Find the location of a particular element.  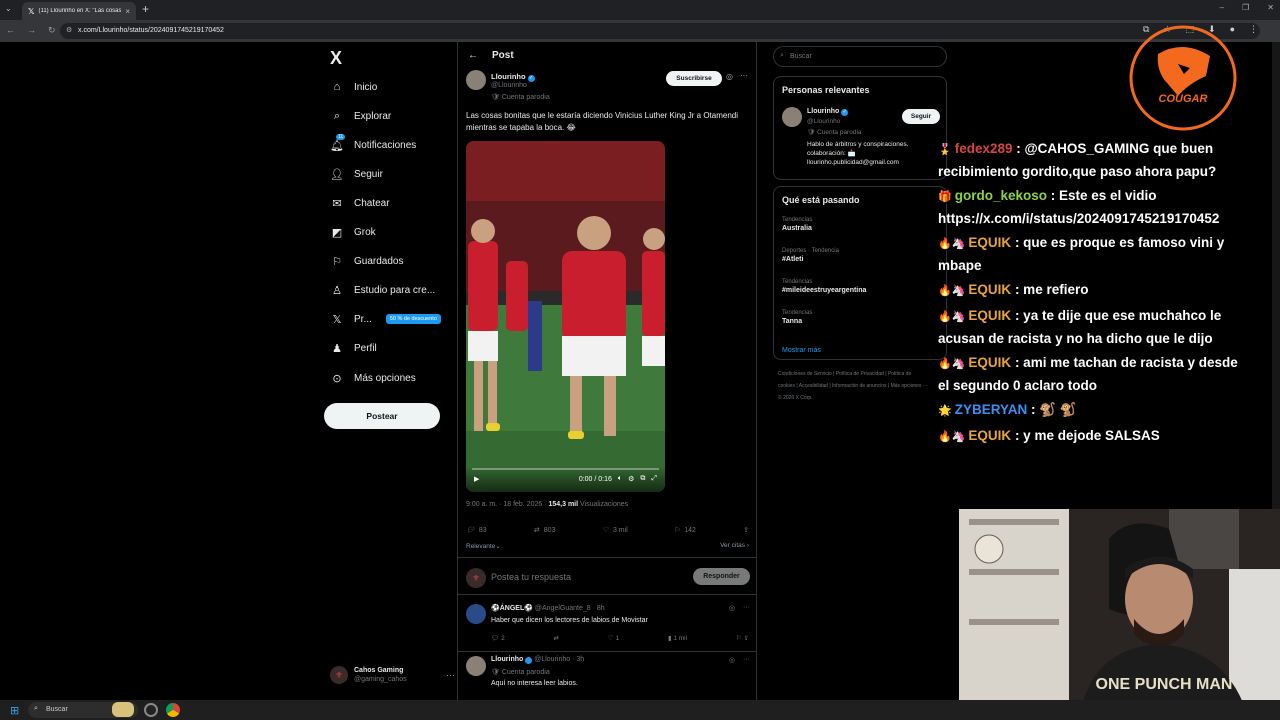

chat-text: : 🐒 🐒 is located at coordinates (1054, 409).